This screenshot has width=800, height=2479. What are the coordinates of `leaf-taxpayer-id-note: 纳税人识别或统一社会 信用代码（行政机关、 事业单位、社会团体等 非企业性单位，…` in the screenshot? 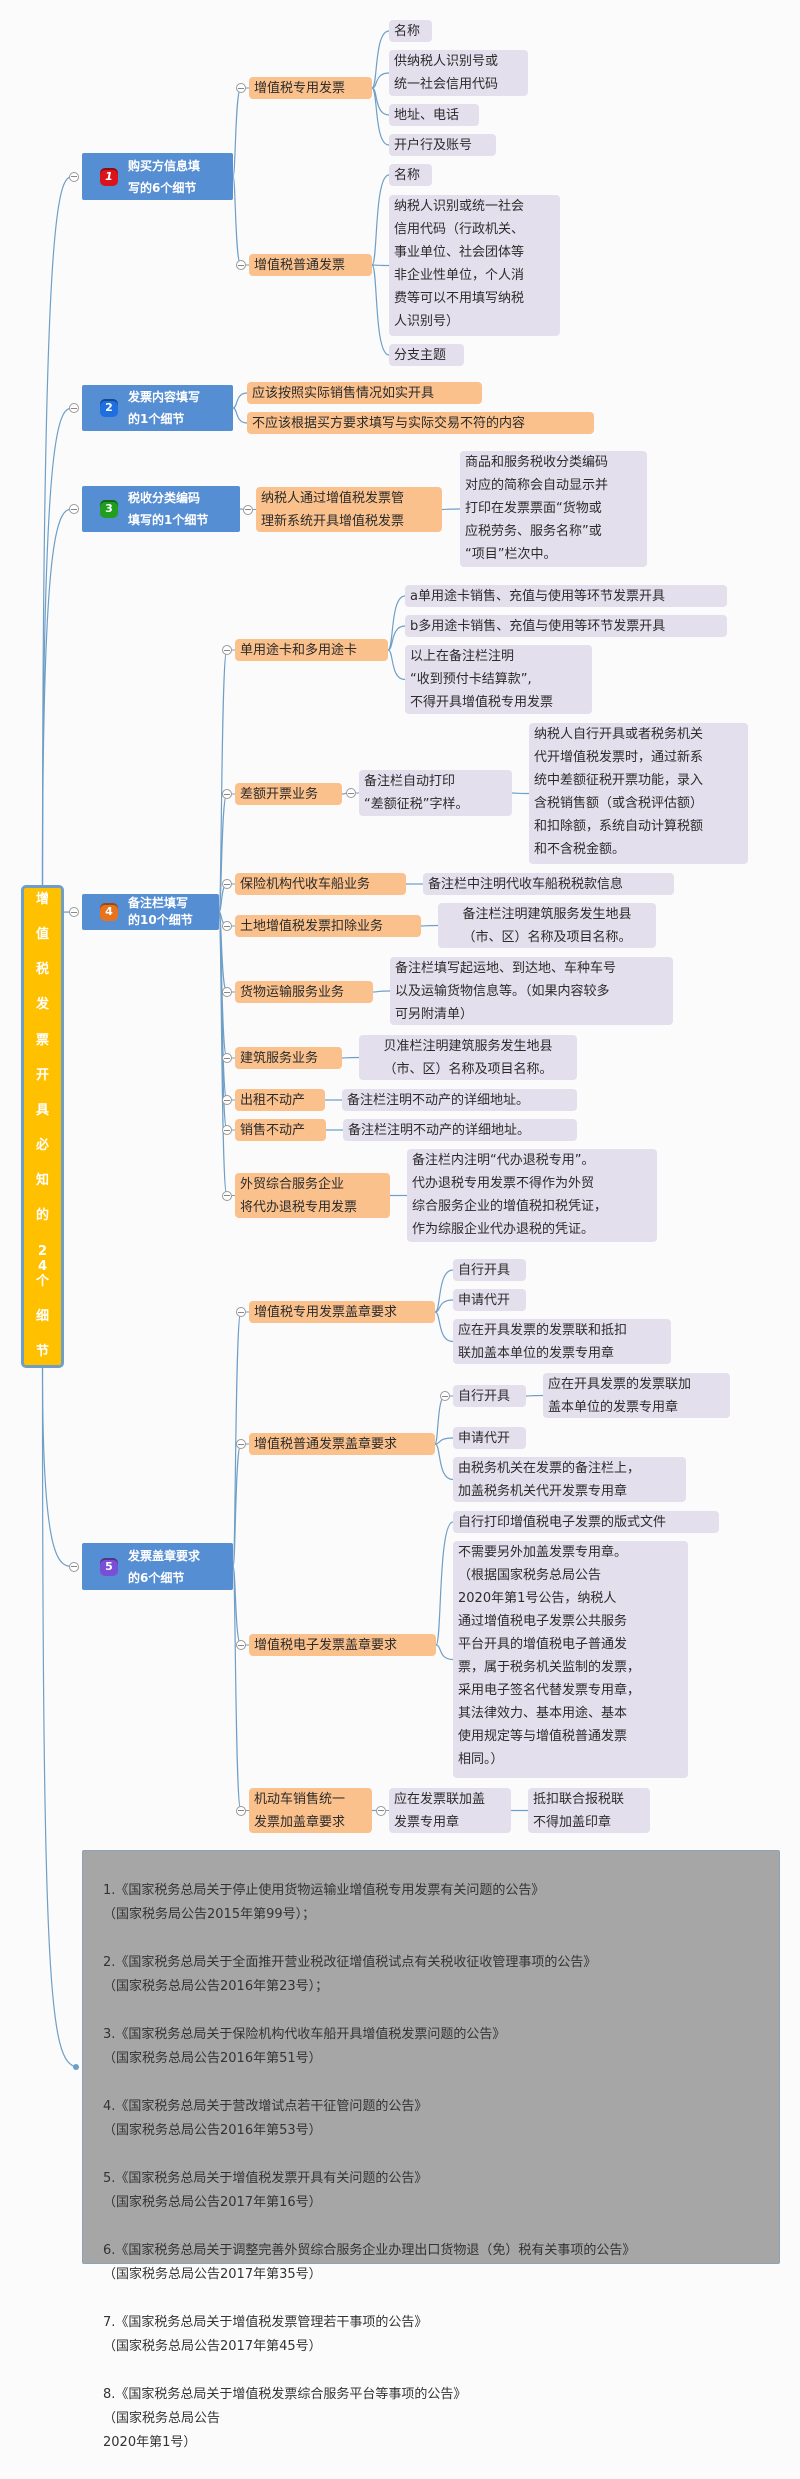 It's located at (474, 265).